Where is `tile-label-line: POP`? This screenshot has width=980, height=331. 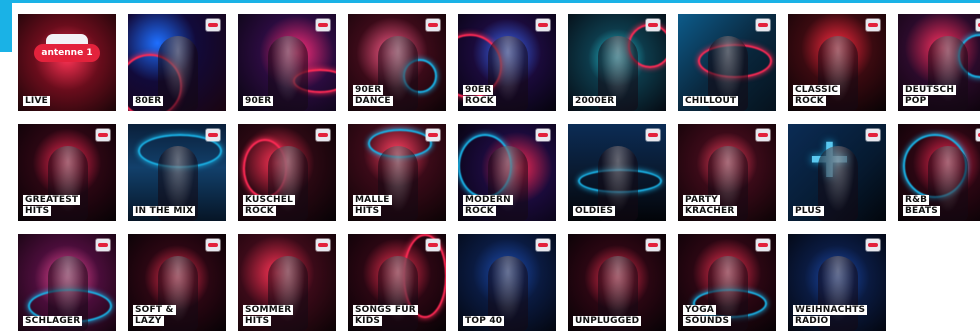
tile-label-line: POP is located at coordinates (916, 101).